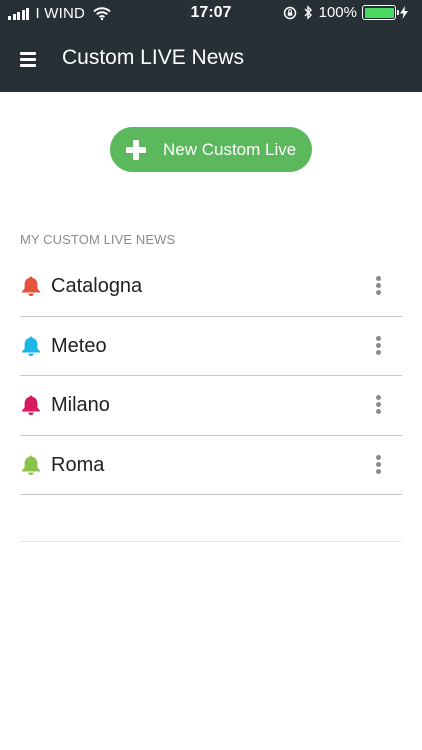  What do you see at coordinates (211, 406) in the screenshot?
I see `list-item: Milano` at bounding box center [211, 406].